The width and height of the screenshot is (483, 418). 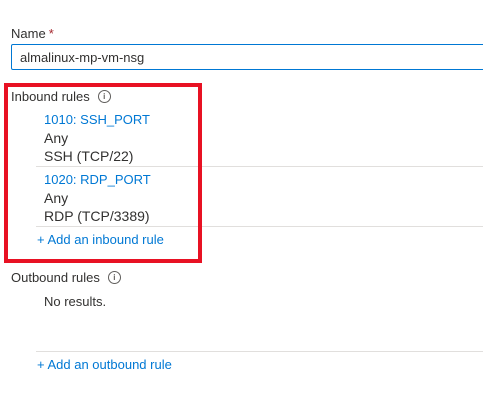 What do you see at coordinates (114, 278) in the screenshot?
I see `info-icon: i` at bounding box center [114, 278].